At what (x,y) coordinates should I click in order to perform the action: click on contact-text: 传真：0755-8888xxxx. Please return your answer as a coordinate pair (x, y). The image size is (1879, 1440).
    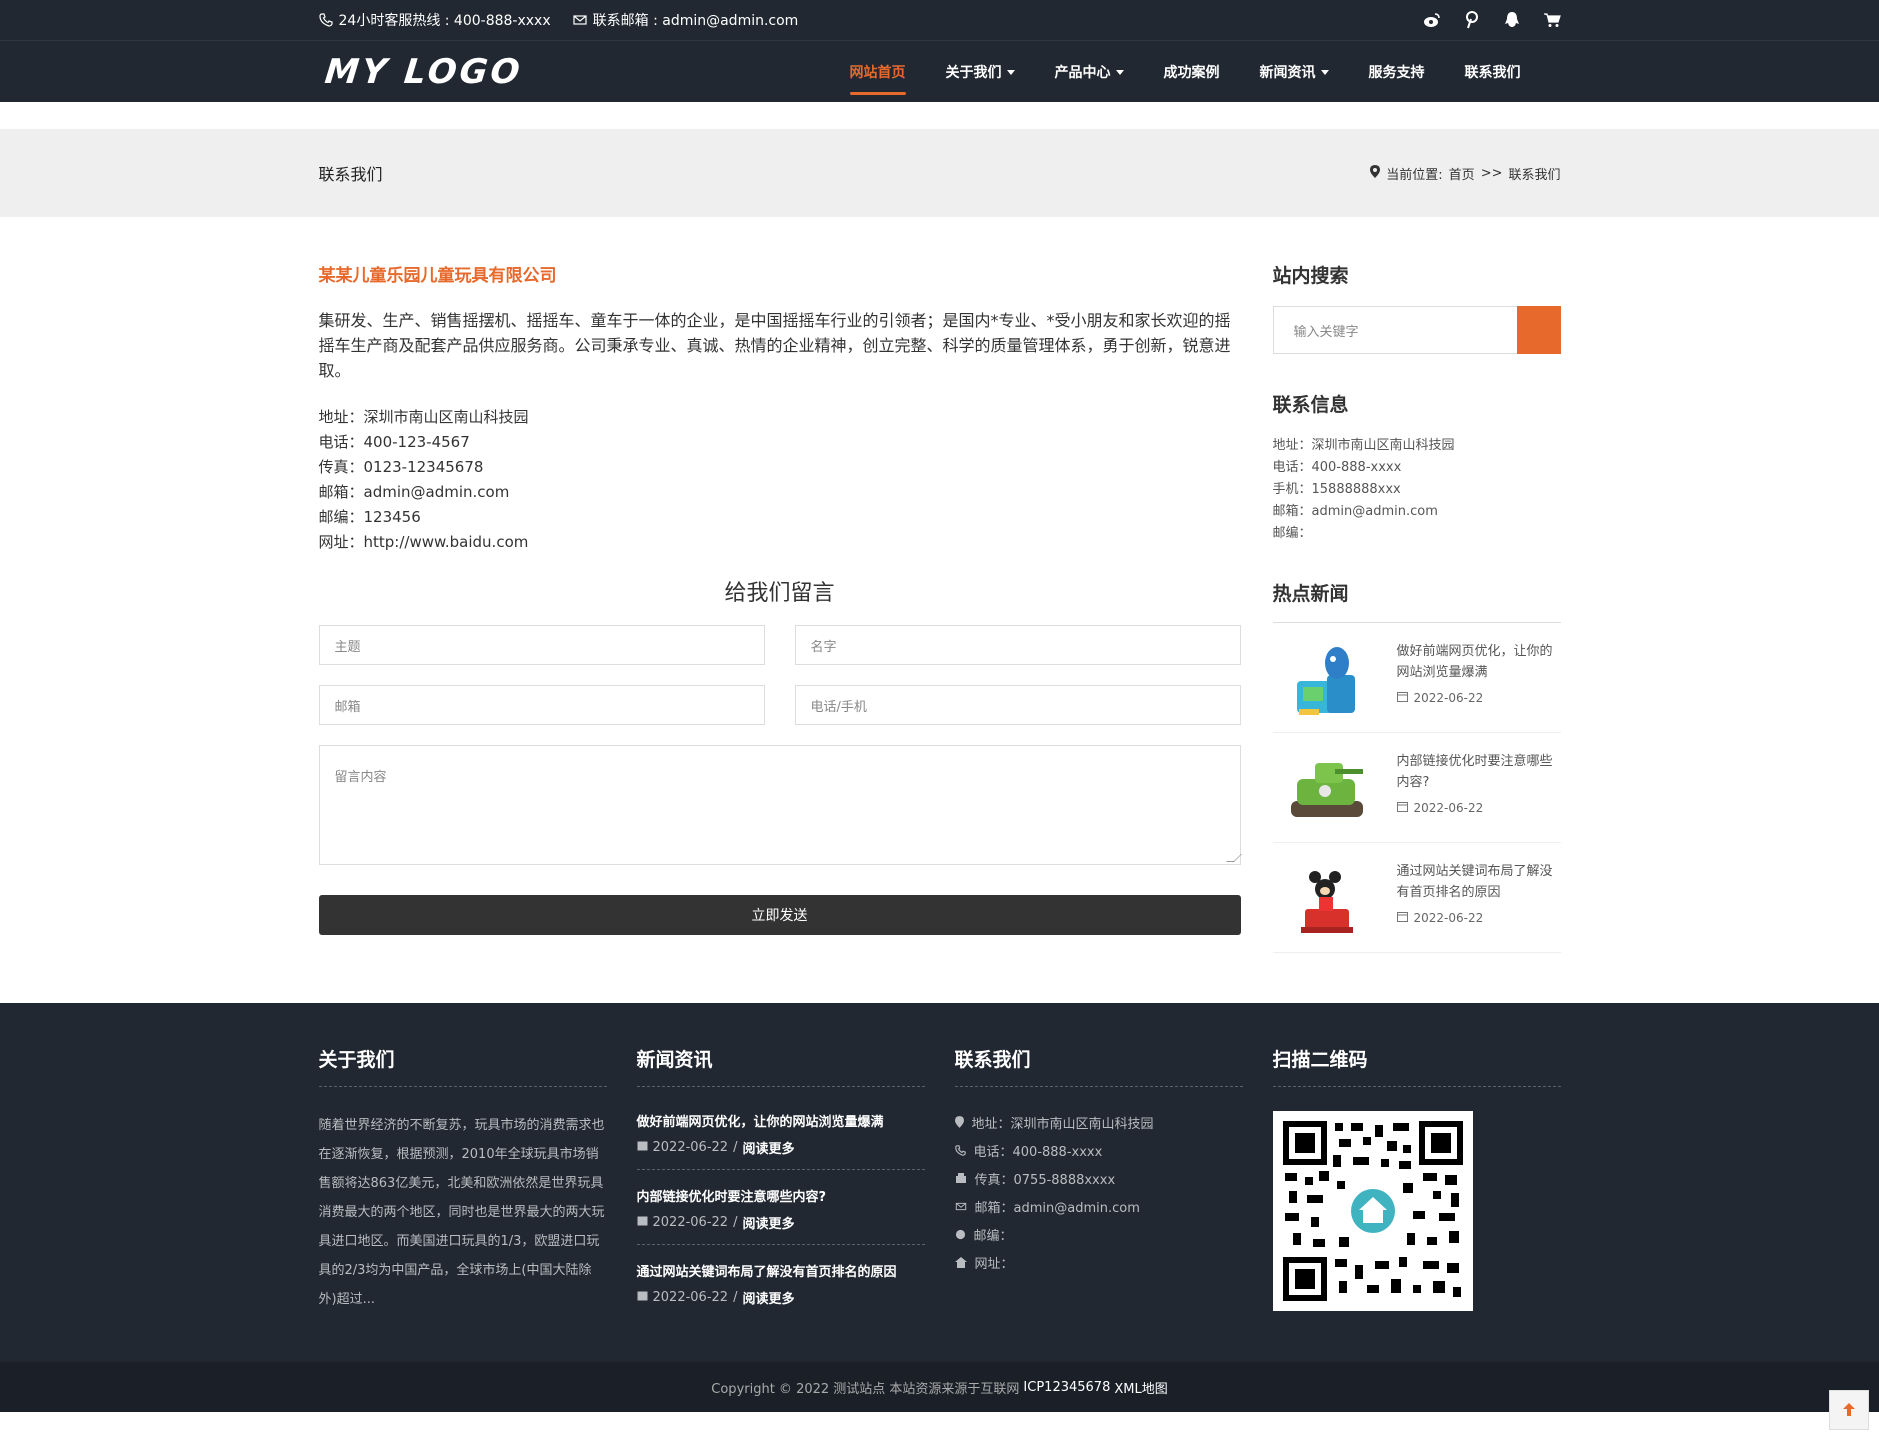
    Looking at the image, I should click on (1045, 1180).